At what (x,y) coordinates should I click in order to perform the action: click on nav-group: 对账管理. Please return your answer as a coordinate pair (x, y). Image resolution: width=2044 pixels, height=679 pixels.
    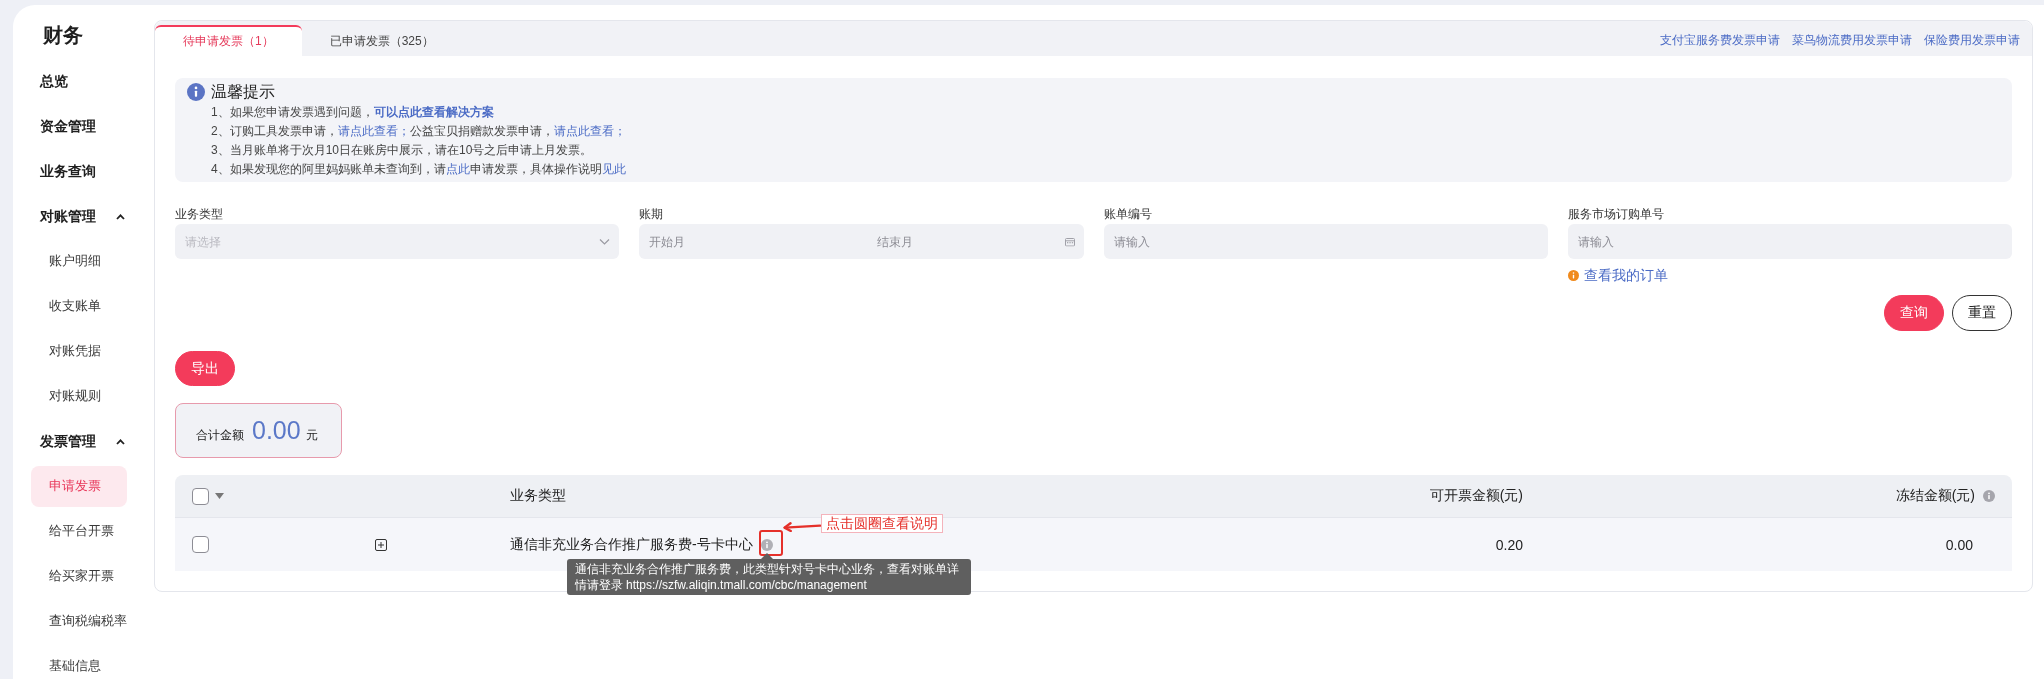
    Looking at the image, I should click on (79, 216).